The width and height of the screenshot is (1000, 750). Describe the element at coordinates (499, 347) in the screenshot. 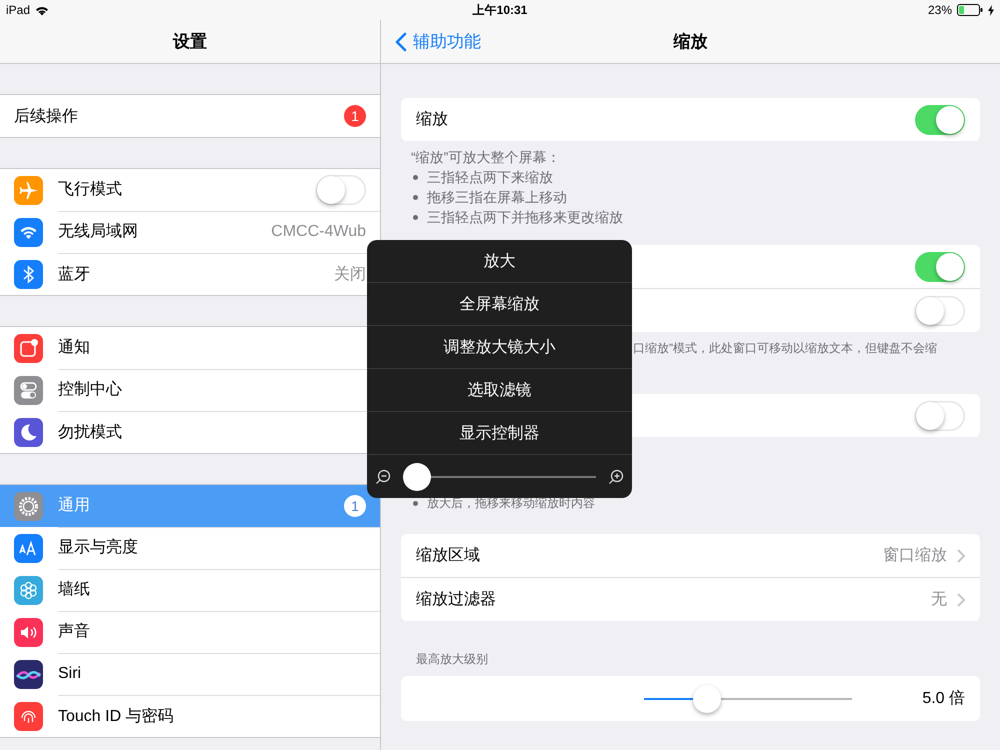

I see `menu-item: 调整放大镜大小` at that location.